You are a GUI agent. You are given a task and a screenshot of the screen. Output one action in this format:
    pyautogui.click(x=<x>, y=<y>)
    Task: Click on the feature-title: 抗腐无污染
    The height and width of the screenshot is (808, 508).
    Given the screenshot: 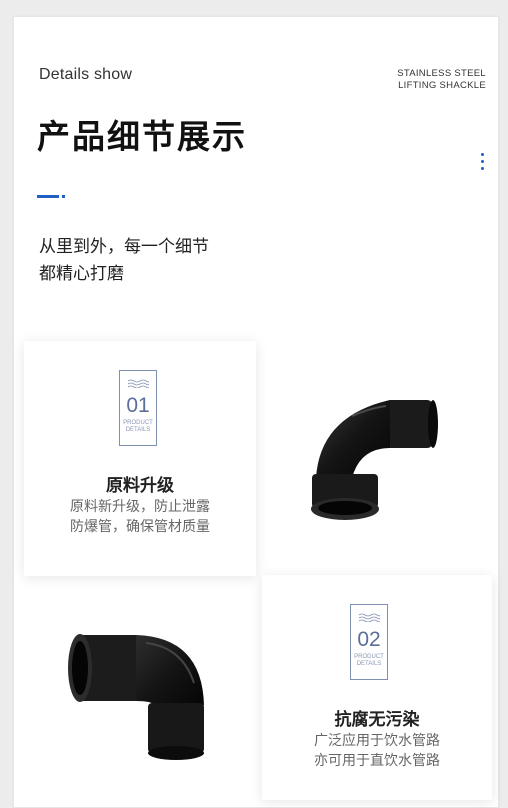 What is the action you would take?
    pyautogui.click(x=377, y=720)
    